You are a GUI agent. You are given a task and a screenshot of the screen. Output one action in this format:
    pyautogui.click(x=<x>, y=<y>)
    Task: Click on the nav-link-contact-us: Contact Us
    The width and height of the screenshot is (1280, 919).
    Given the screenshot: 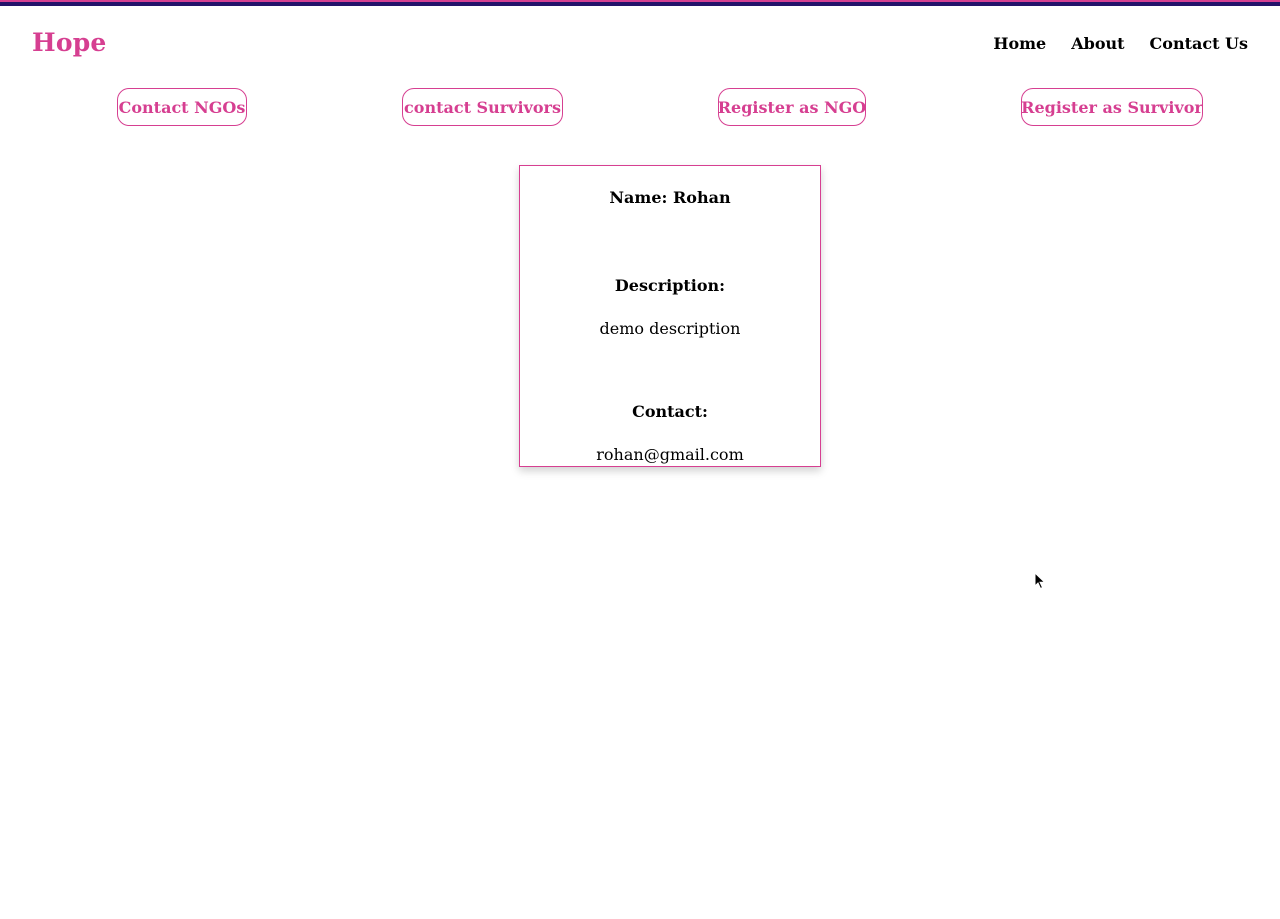 What is the action you would take?
    pyautogui.click(x=1199, y=43)
    